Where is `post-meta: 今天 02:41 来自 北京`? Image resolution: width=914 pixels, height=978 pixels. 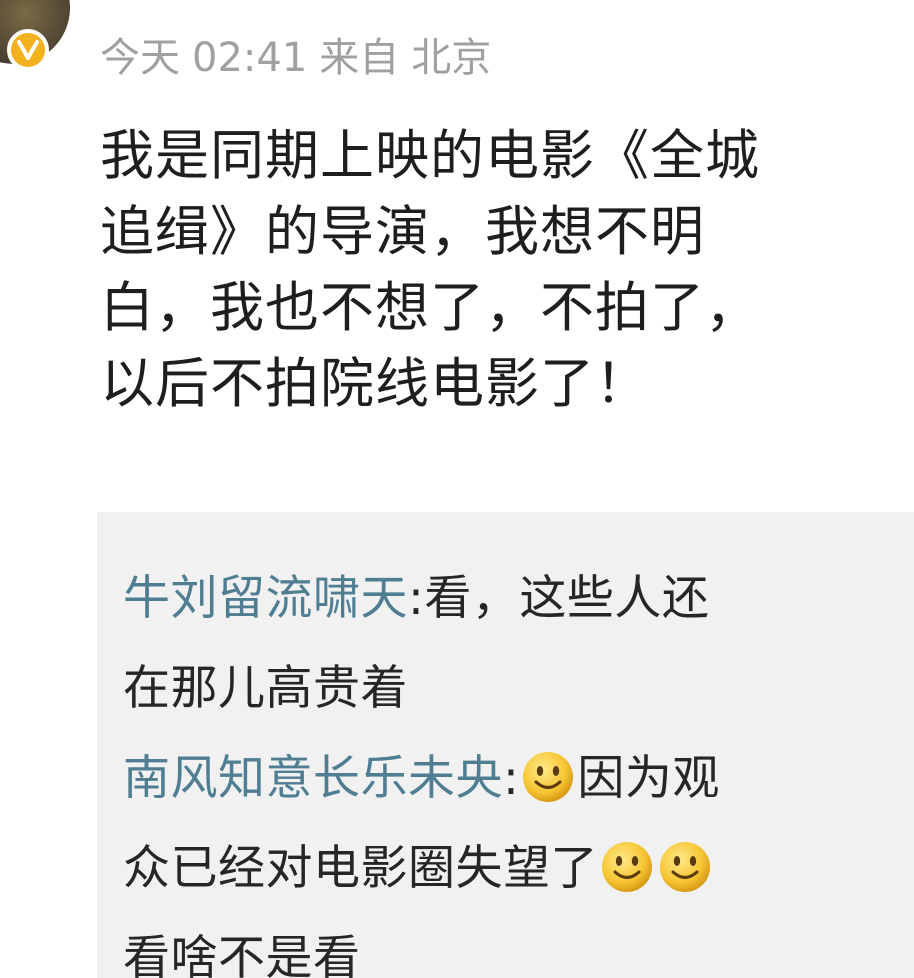
post-meta: 今天 02:41 来自 北京 is located at coordinates (301, 58).